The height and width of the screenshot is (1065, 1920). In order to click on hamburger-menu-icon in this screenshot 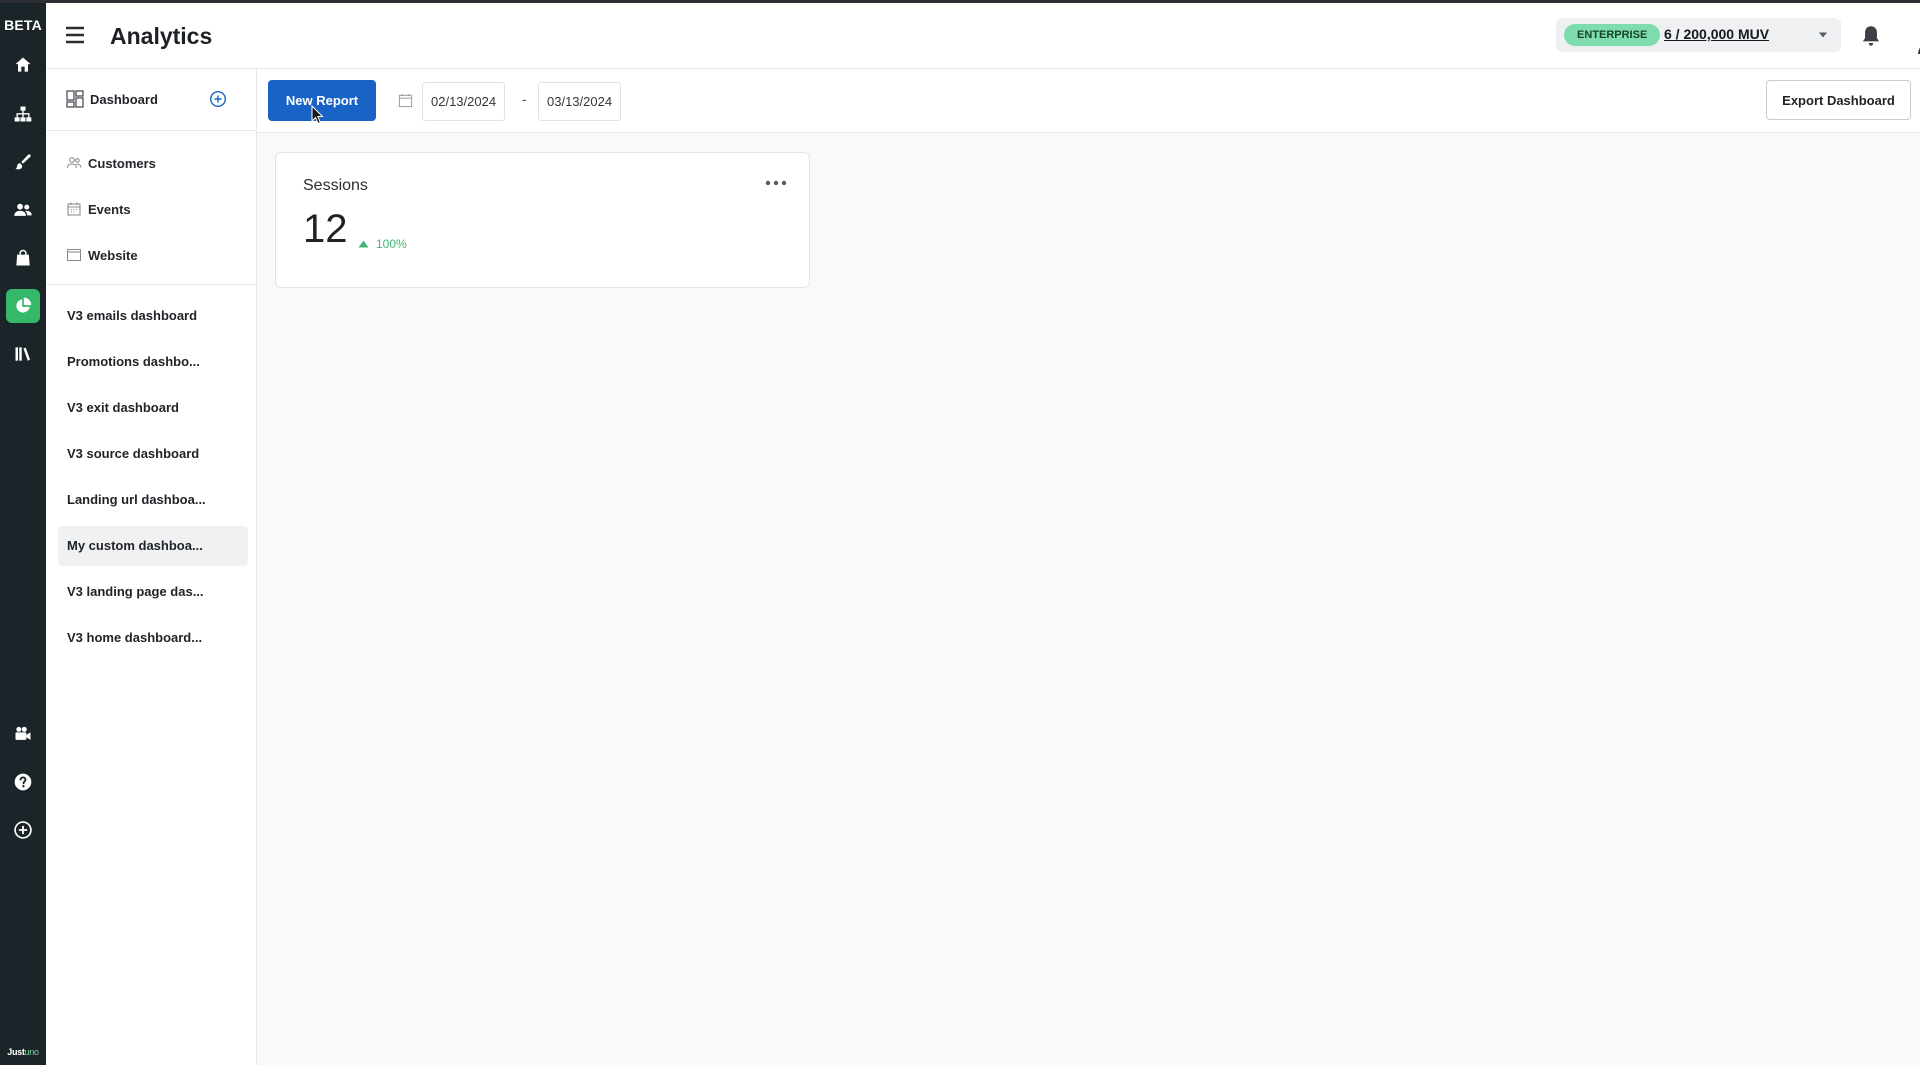, I will do `click(75, 35)`.